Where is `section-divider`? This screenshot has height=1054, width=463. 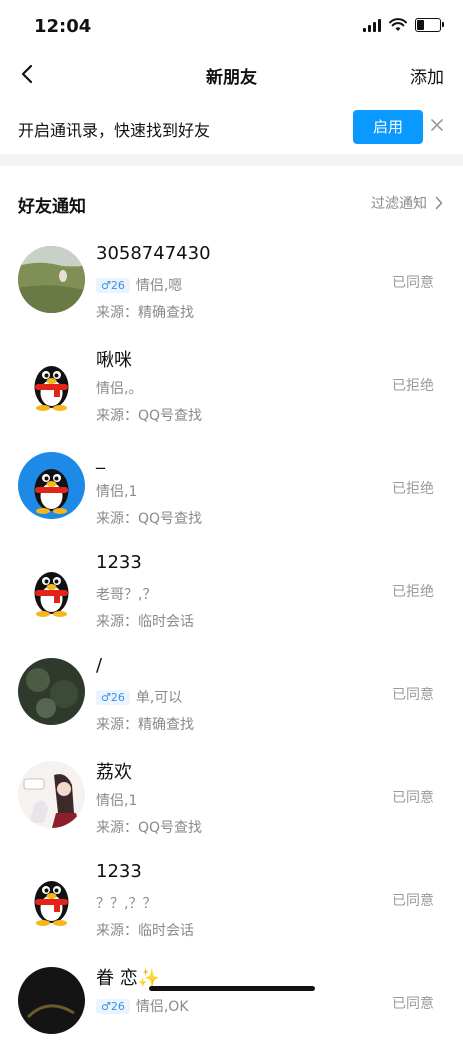
section-divider is located at coordinates (231, 160).